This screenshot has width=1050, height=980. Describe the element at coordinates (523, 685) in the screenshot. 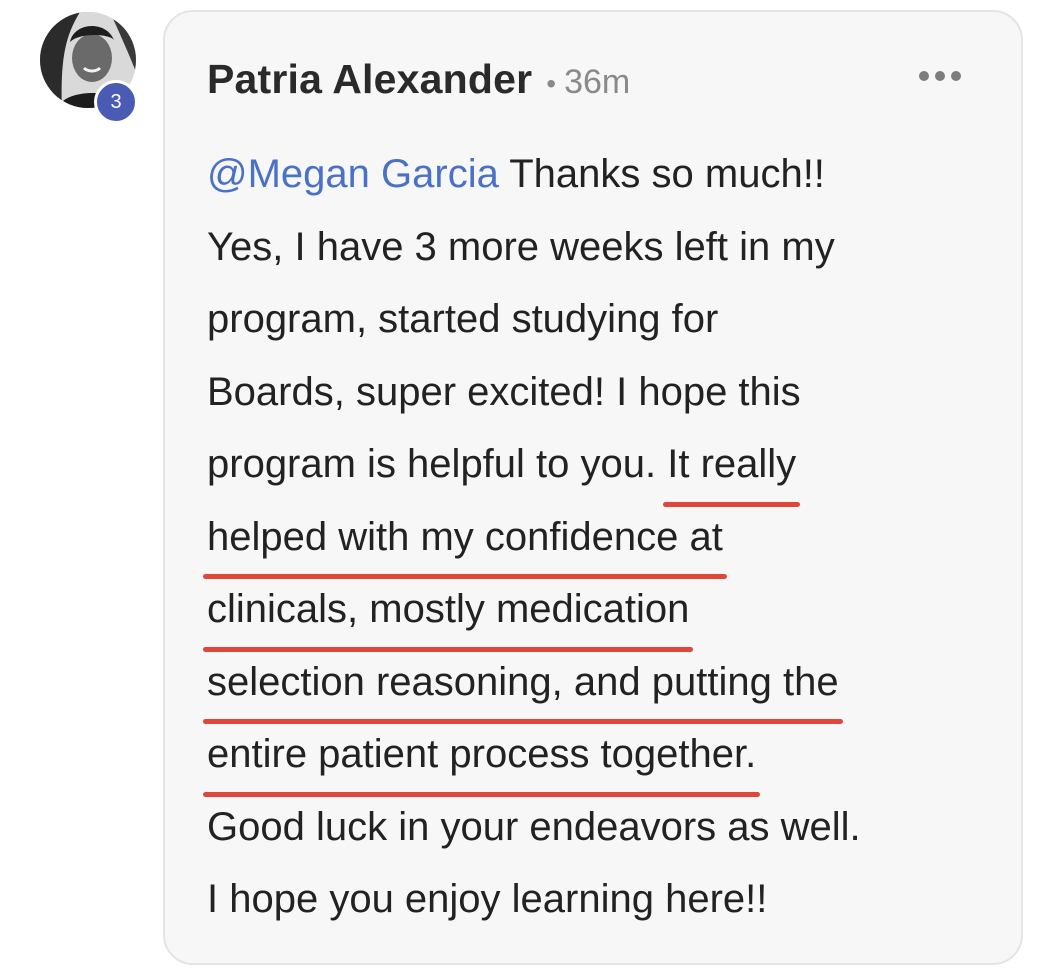

I see `highlighted-text: selection reasoning, and putting the` at that location.